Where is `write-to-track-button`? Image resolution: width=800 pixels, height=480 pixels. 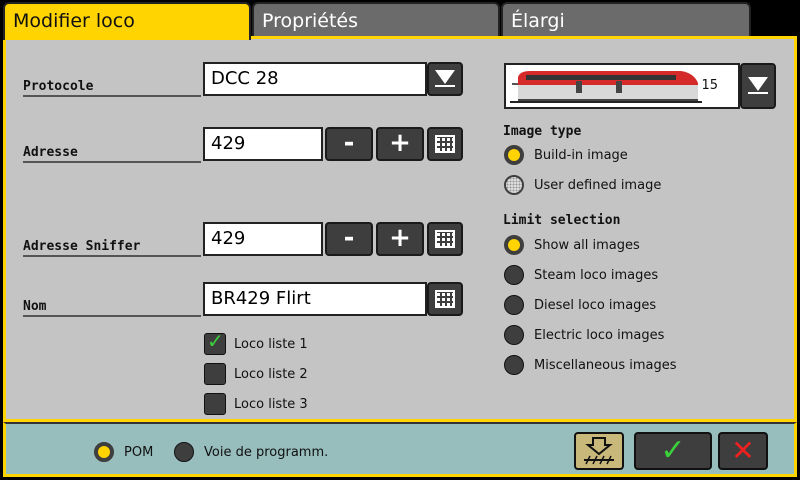 write-to-track-button is located at coordinates (599, 451).